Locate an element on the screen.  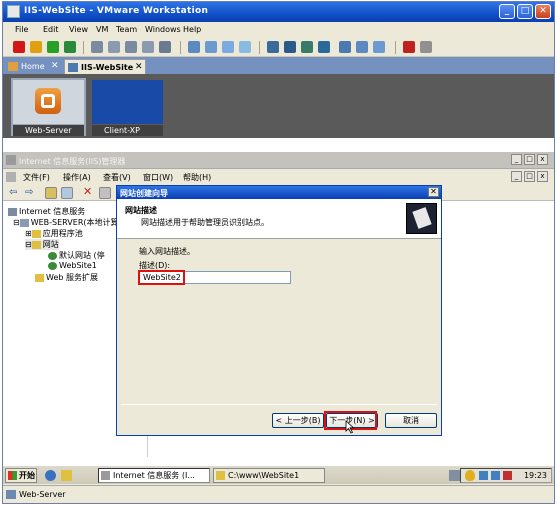
menu-windows: Windows is located at coordinates (163, 29).